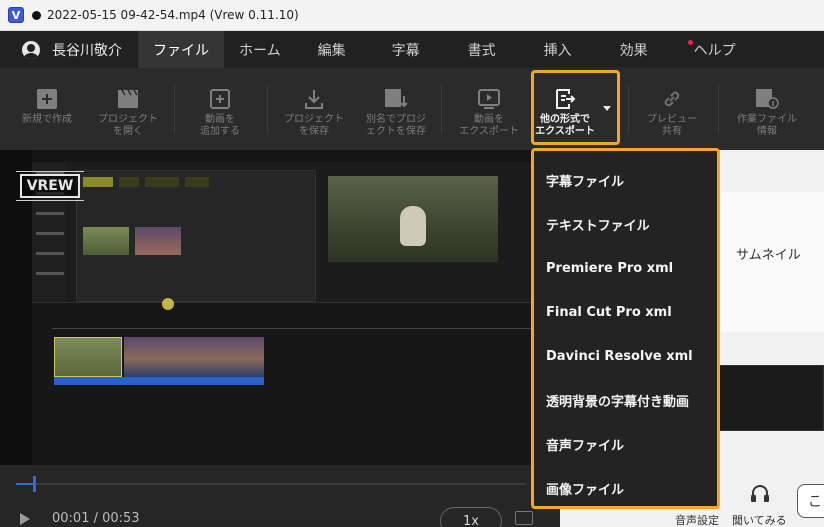  Describe the element at coordinates (260, 49) in the screenshot. I see `tab-home: ホーム` at that location.